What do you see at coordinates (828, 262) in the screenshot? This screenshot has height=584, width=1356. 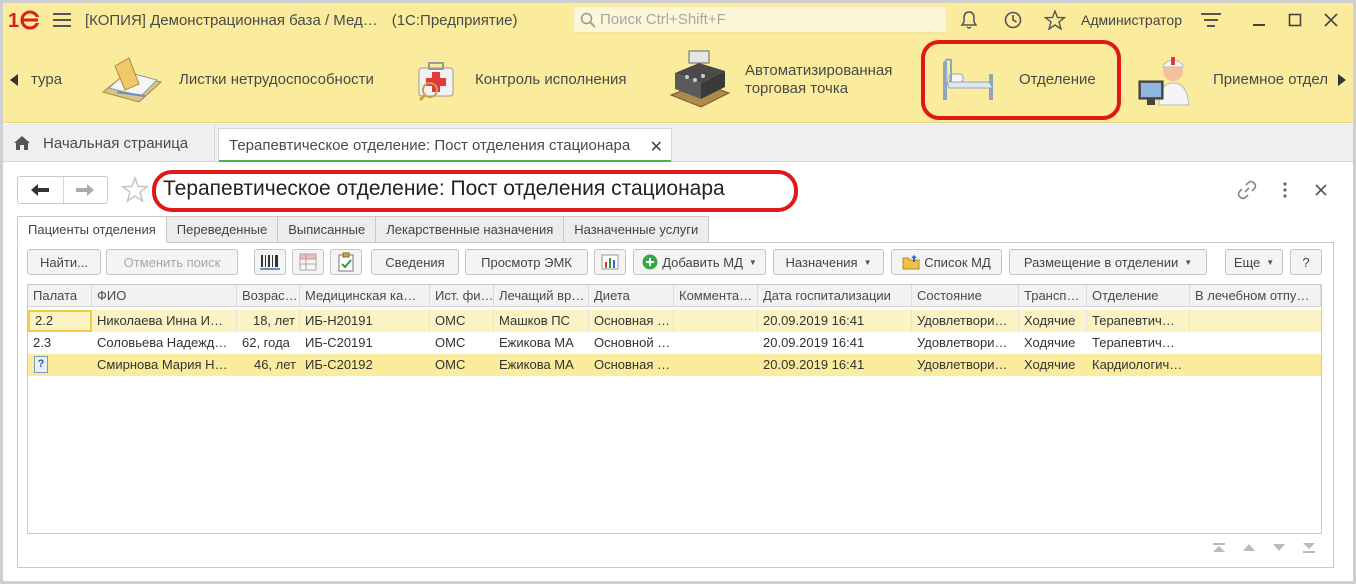 I see `prescriptions-button: Назначения ▼` at bounding box center [828, 262].